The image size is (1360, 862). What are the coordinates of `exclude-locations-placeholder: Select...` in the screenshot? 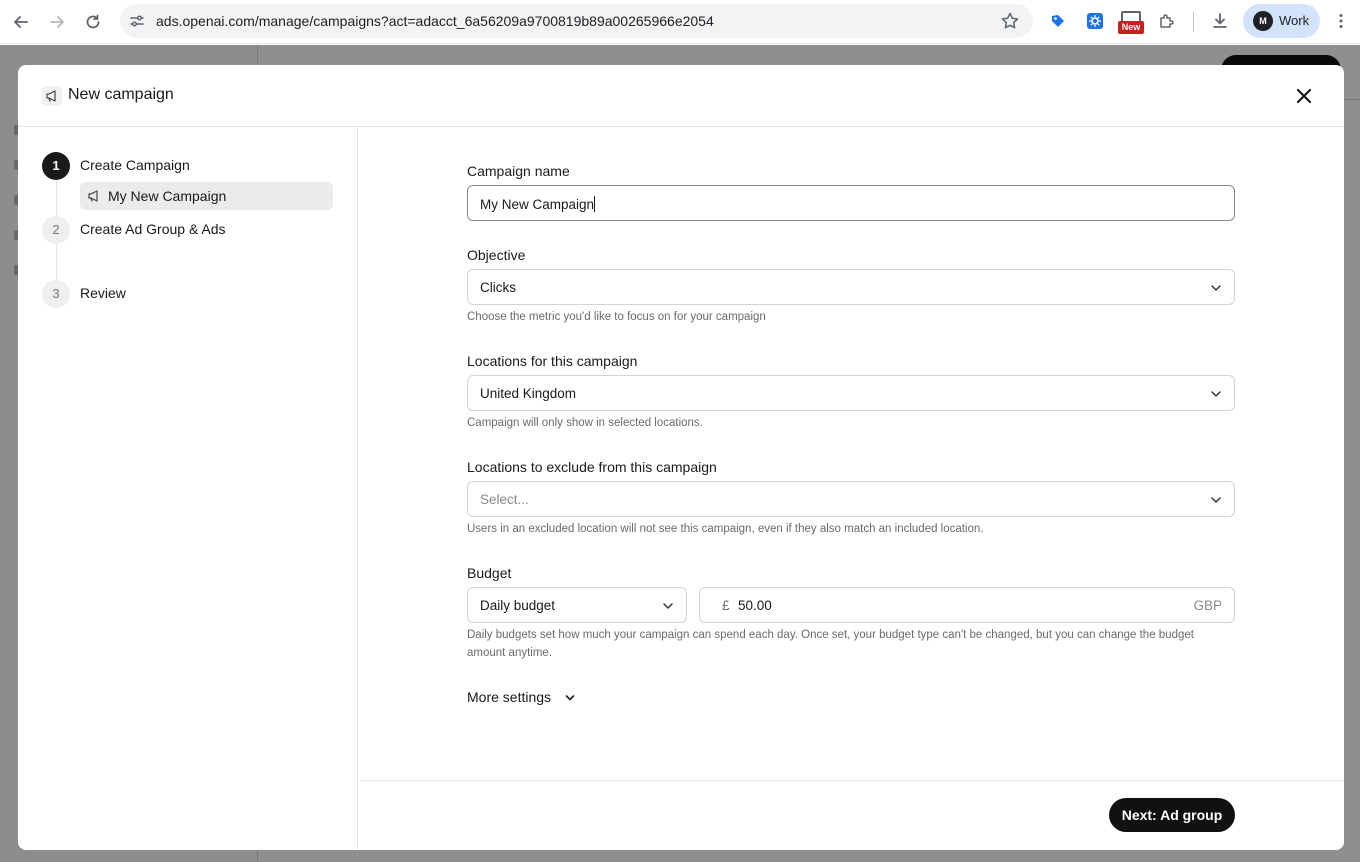 It's located at (504, 499).